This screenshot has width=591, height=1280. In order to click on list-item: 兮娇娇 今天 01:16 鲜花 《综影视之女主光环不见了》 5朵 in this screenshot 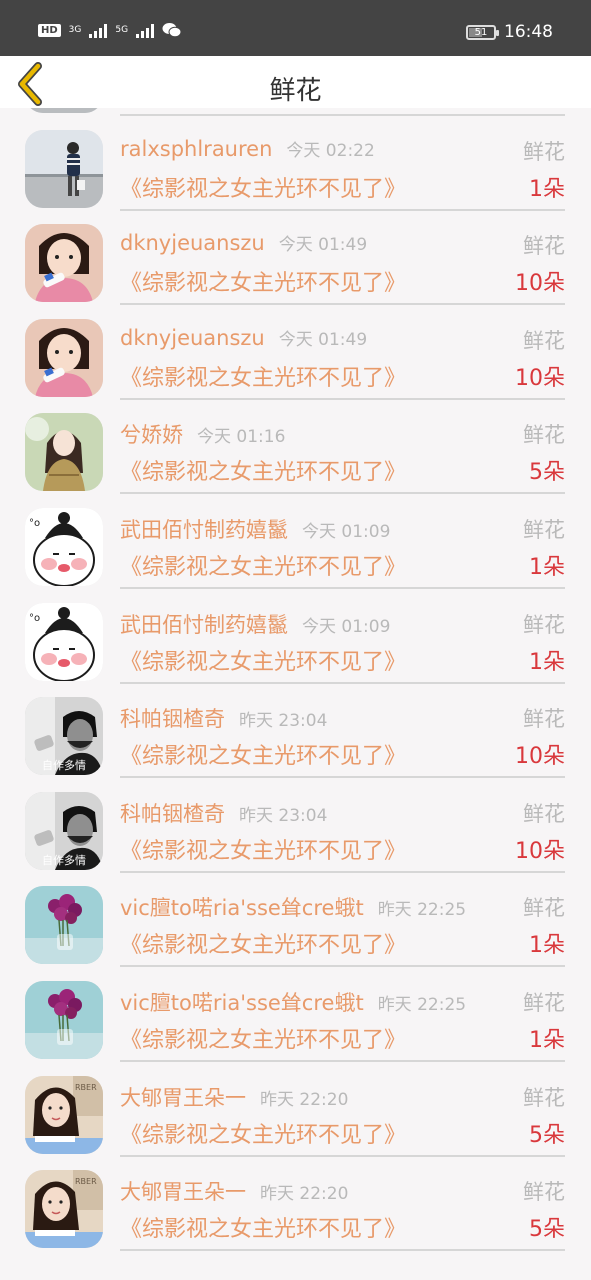, I will do `click(295, 445)`.